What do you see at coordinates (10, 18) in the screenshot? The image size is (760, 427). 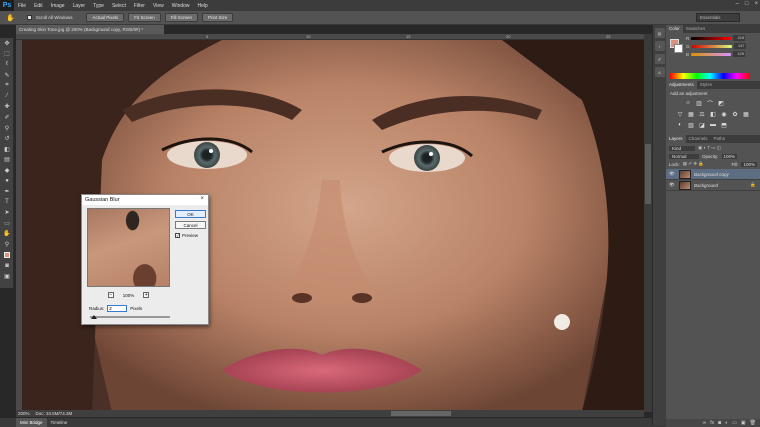 I see `hand-tool-icon: ✋` at bounding box center [10, 18].